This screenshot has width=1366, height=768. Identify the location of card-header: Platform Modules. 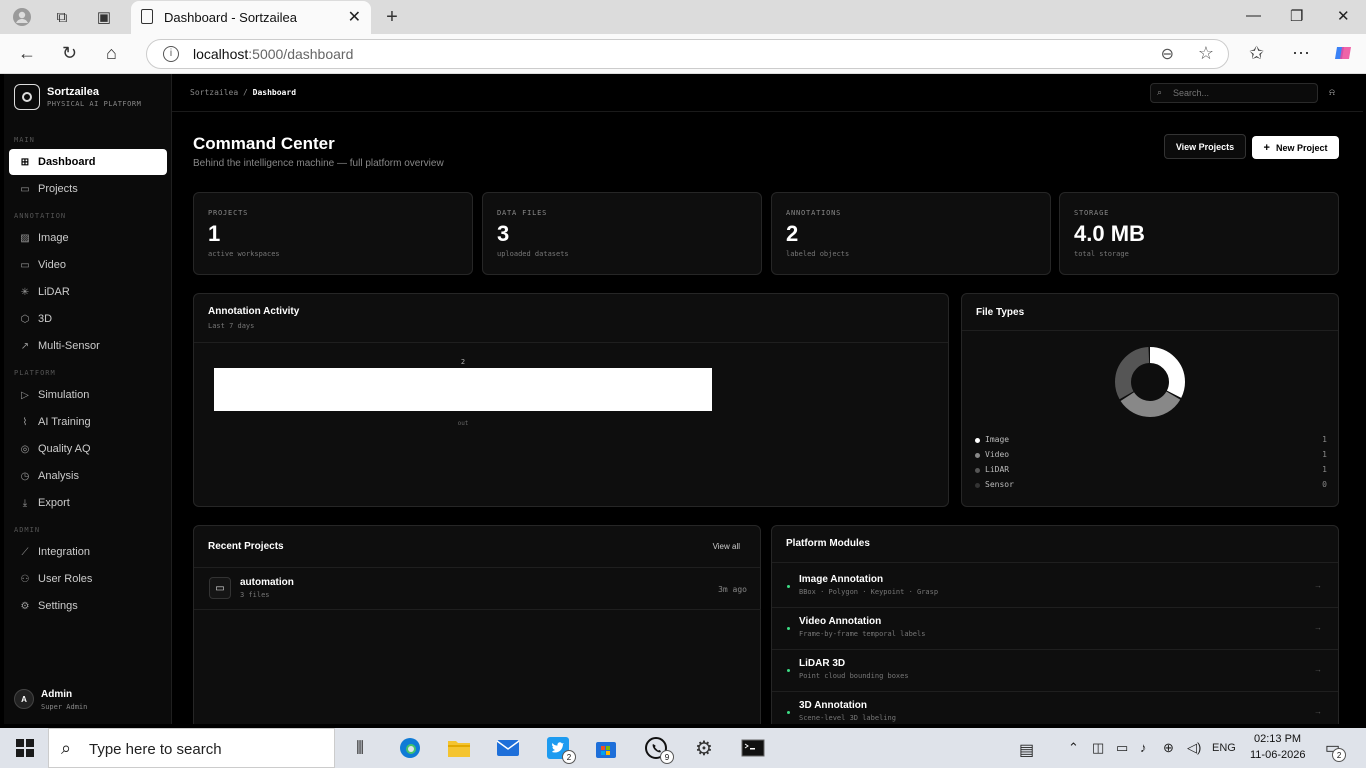
(1055, 544).